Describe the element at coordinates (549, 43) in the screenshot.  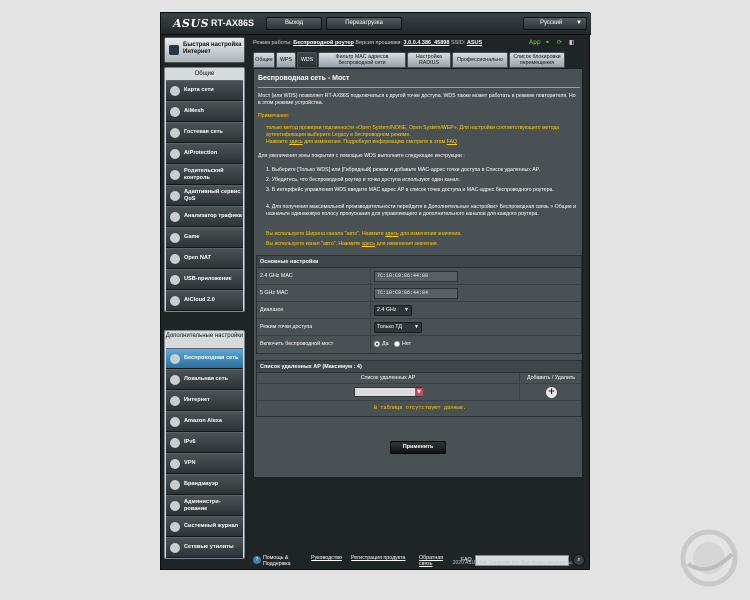
I see `usb-status-icon: ⚭` at that location.